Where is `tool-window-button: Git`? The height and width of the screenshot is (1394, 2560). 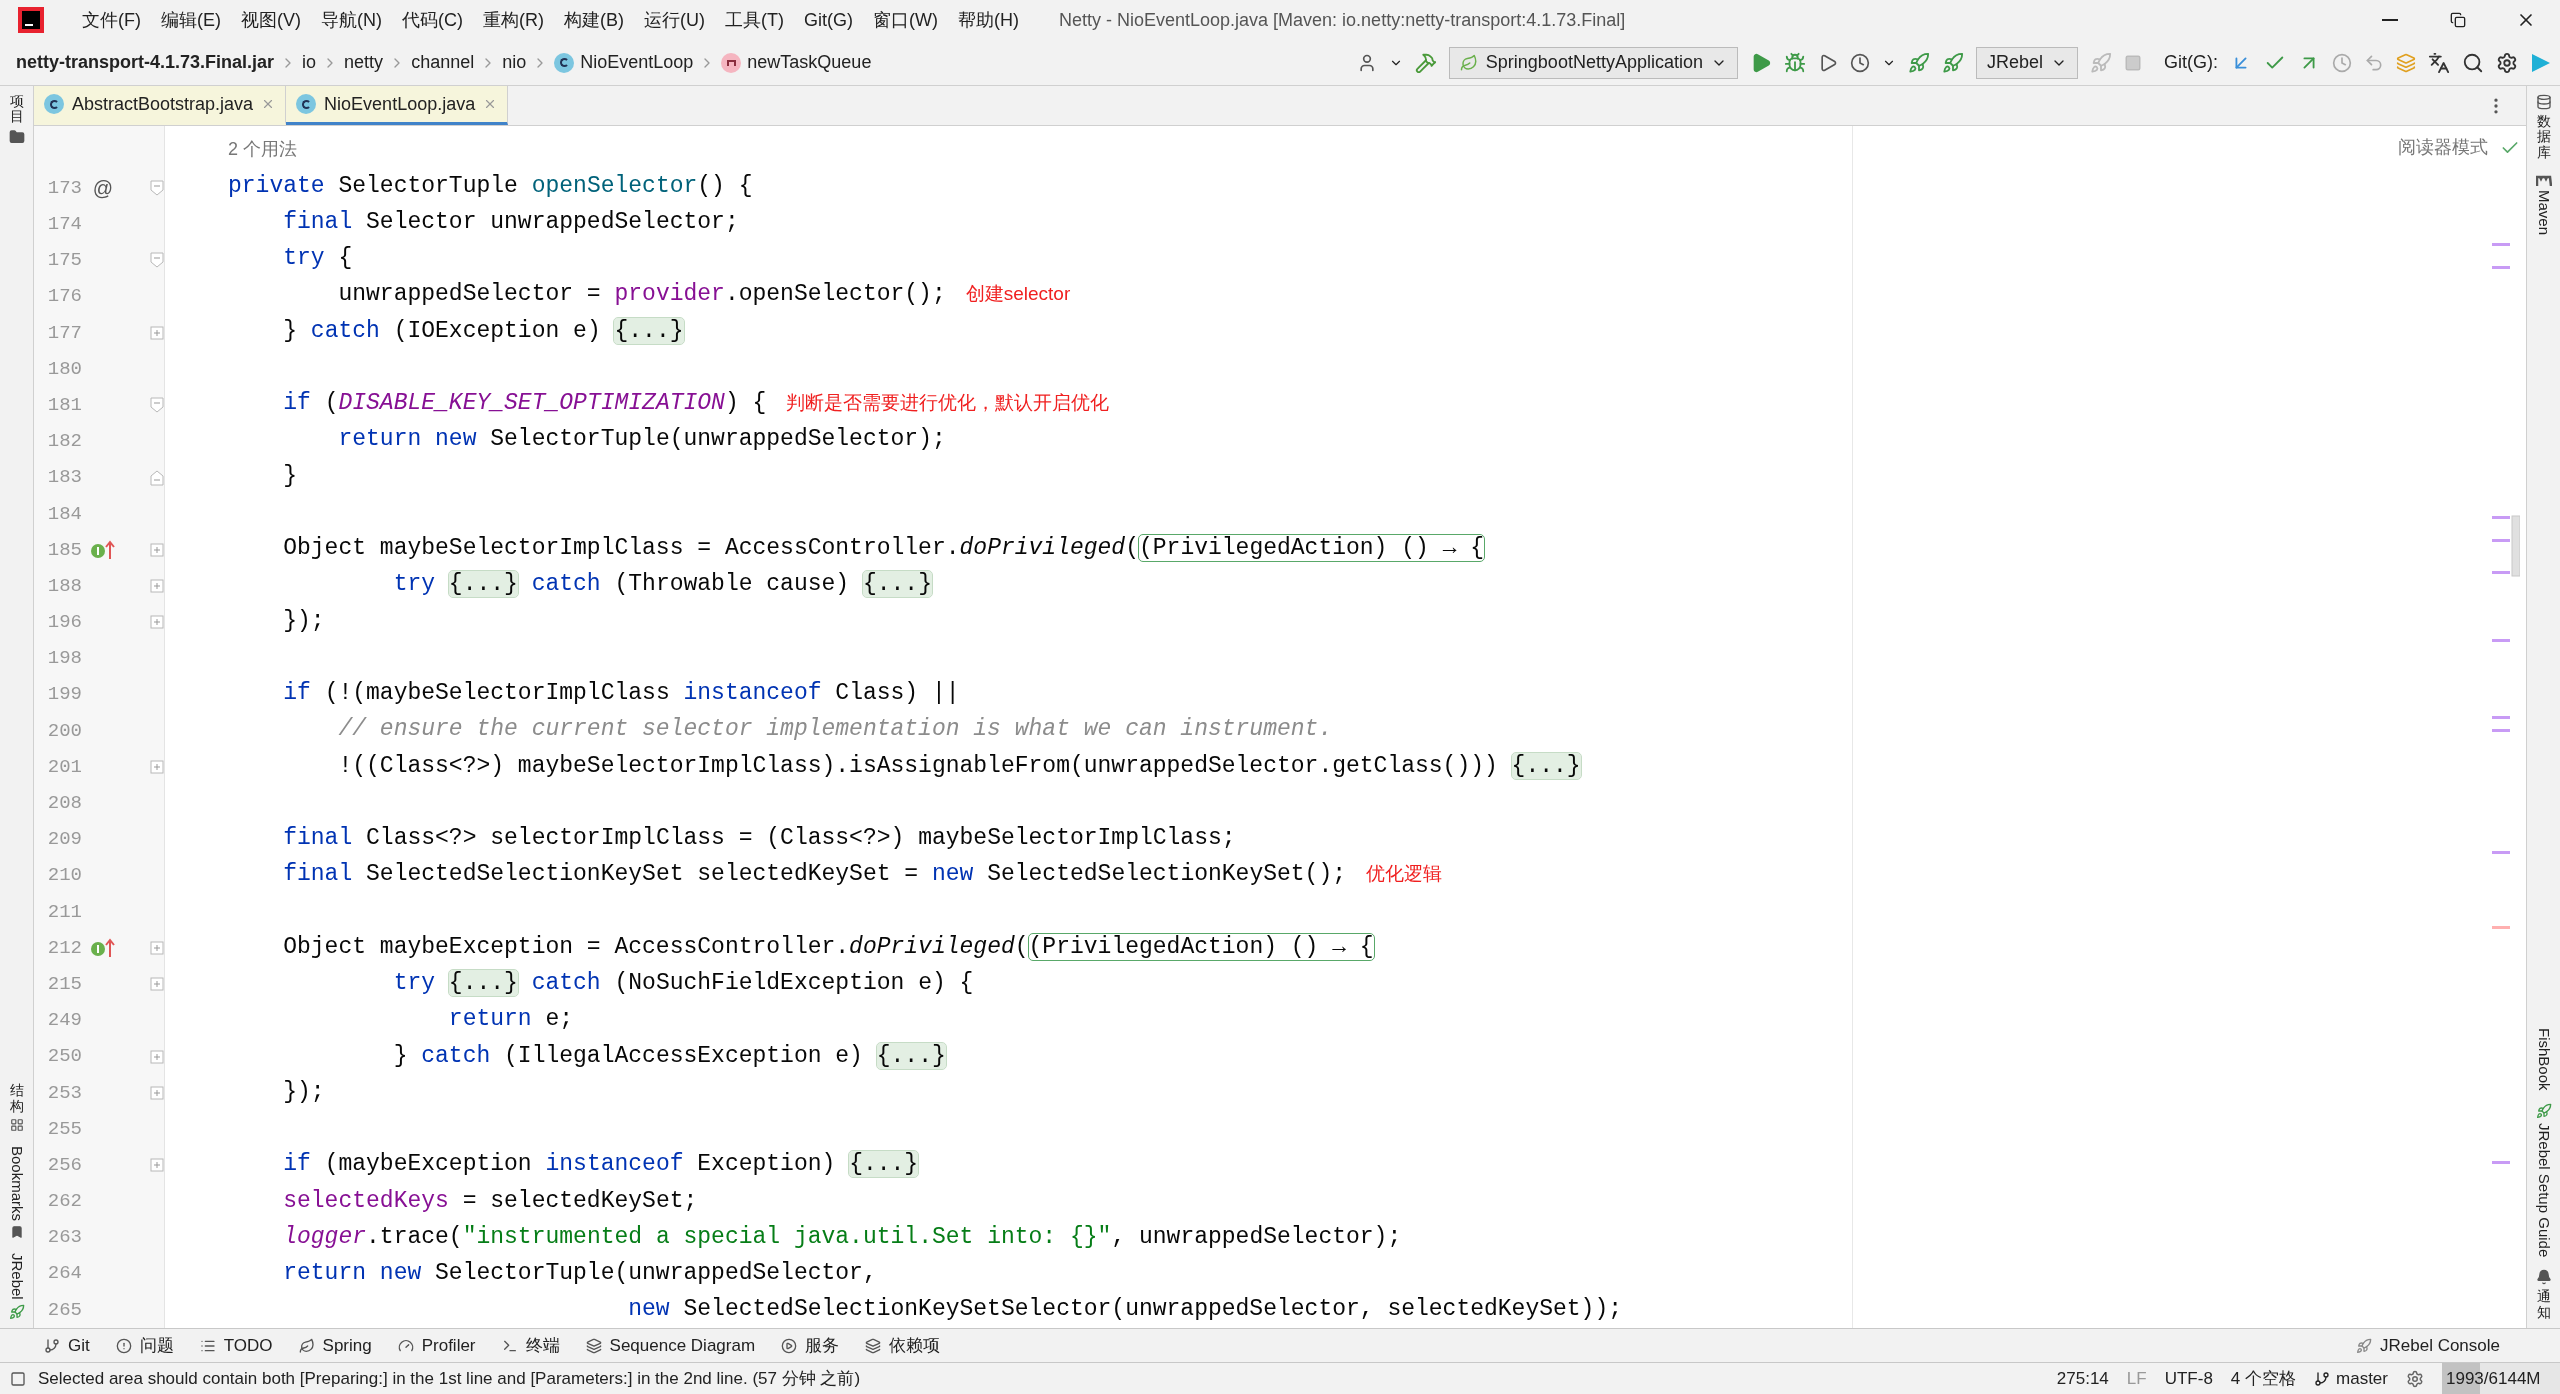 tool-window-button: Git is located at coordinates (67, 1345).